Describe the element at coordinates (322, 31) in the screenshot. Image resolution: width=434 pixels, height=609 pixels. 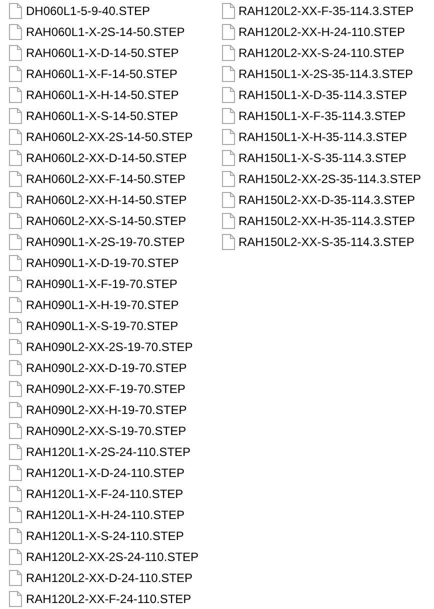
I see `file-name: RAH120L2-XX-H-24-110.STEP` at that location.